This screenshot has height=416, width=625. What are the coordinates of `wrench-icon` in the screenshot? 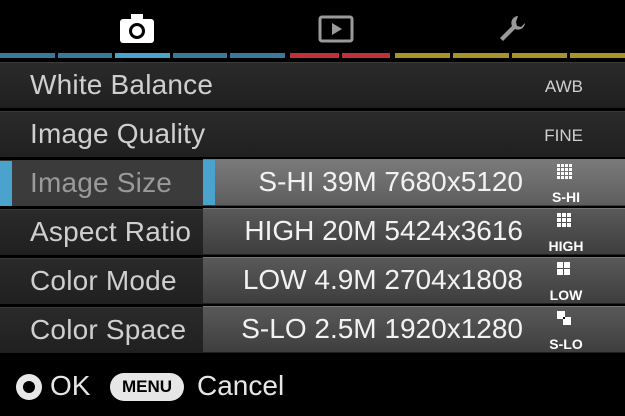 It's located at (512, 29).